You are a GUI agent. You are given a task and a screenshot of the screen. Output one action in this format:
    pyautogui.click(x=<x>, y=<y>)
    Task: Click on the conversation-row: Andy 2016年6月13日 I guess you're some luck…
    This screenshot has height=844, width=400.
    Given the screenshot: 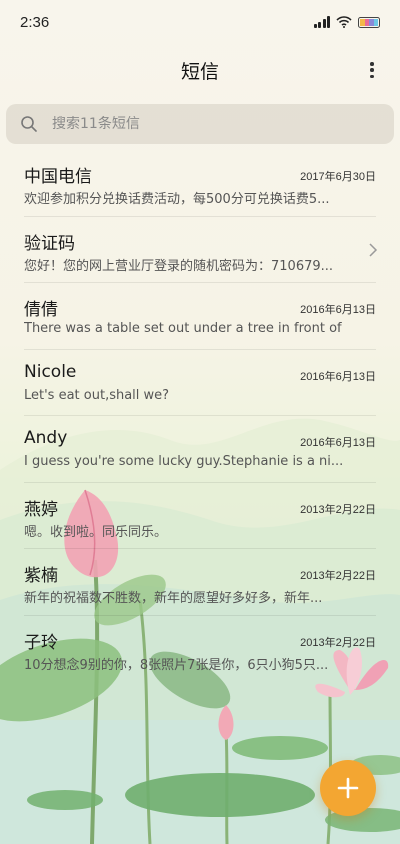 What is the action you would take?
    pyautogui.click(x=200, y=449)
    